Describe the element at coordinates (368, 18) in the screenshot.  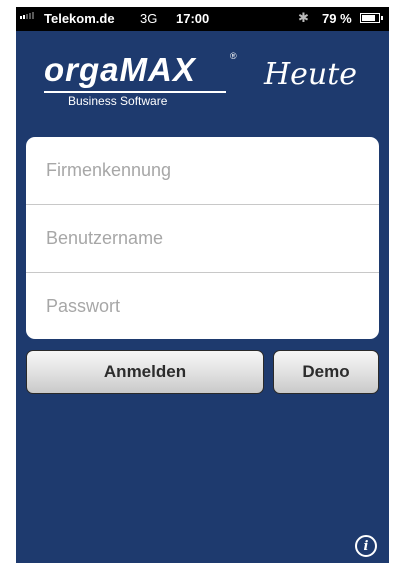
I see `battery-fill` at that location.